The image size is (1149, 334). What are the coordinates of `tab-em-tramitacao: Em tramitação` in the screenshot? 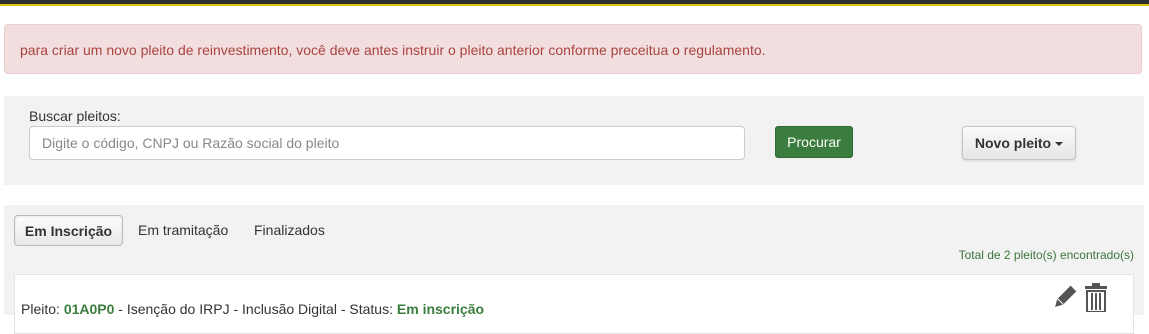 It's located at (183, 230).